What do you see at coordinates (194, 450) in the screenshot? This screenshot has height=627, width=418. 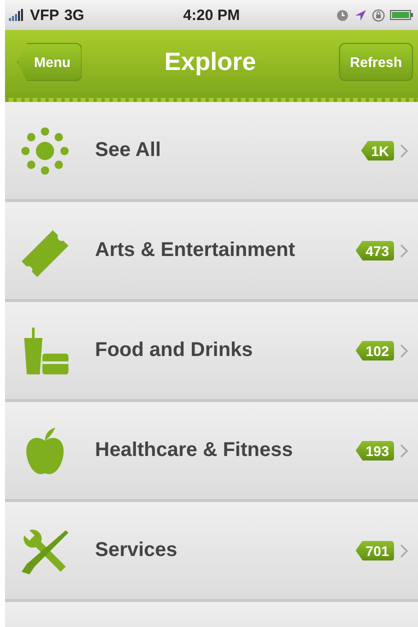 I see `category-label: Healthcare & Fitness` at bounding box center [194, 450].